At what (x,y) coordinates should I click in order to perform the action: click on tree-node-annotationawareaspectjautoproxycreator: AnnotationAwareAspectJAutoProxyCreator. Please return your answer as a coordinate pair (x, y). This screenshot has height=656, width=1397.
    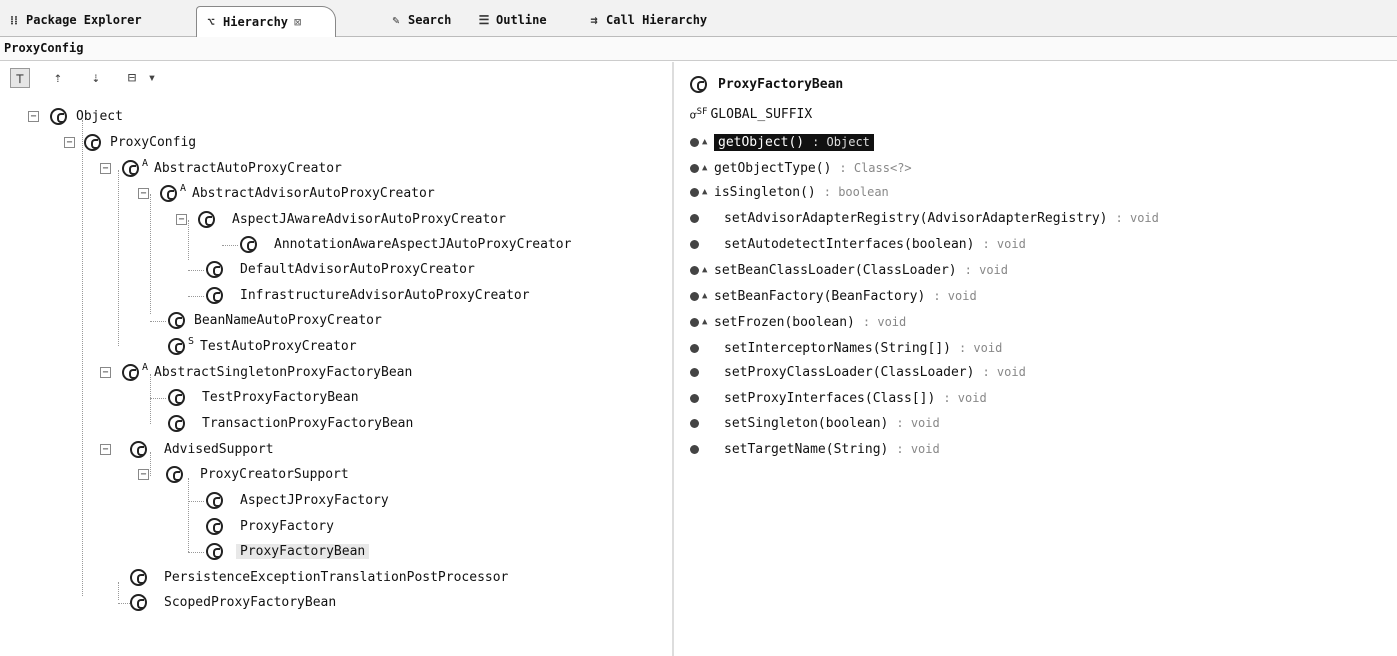
    Looking at the image, I should click on (405, 244).